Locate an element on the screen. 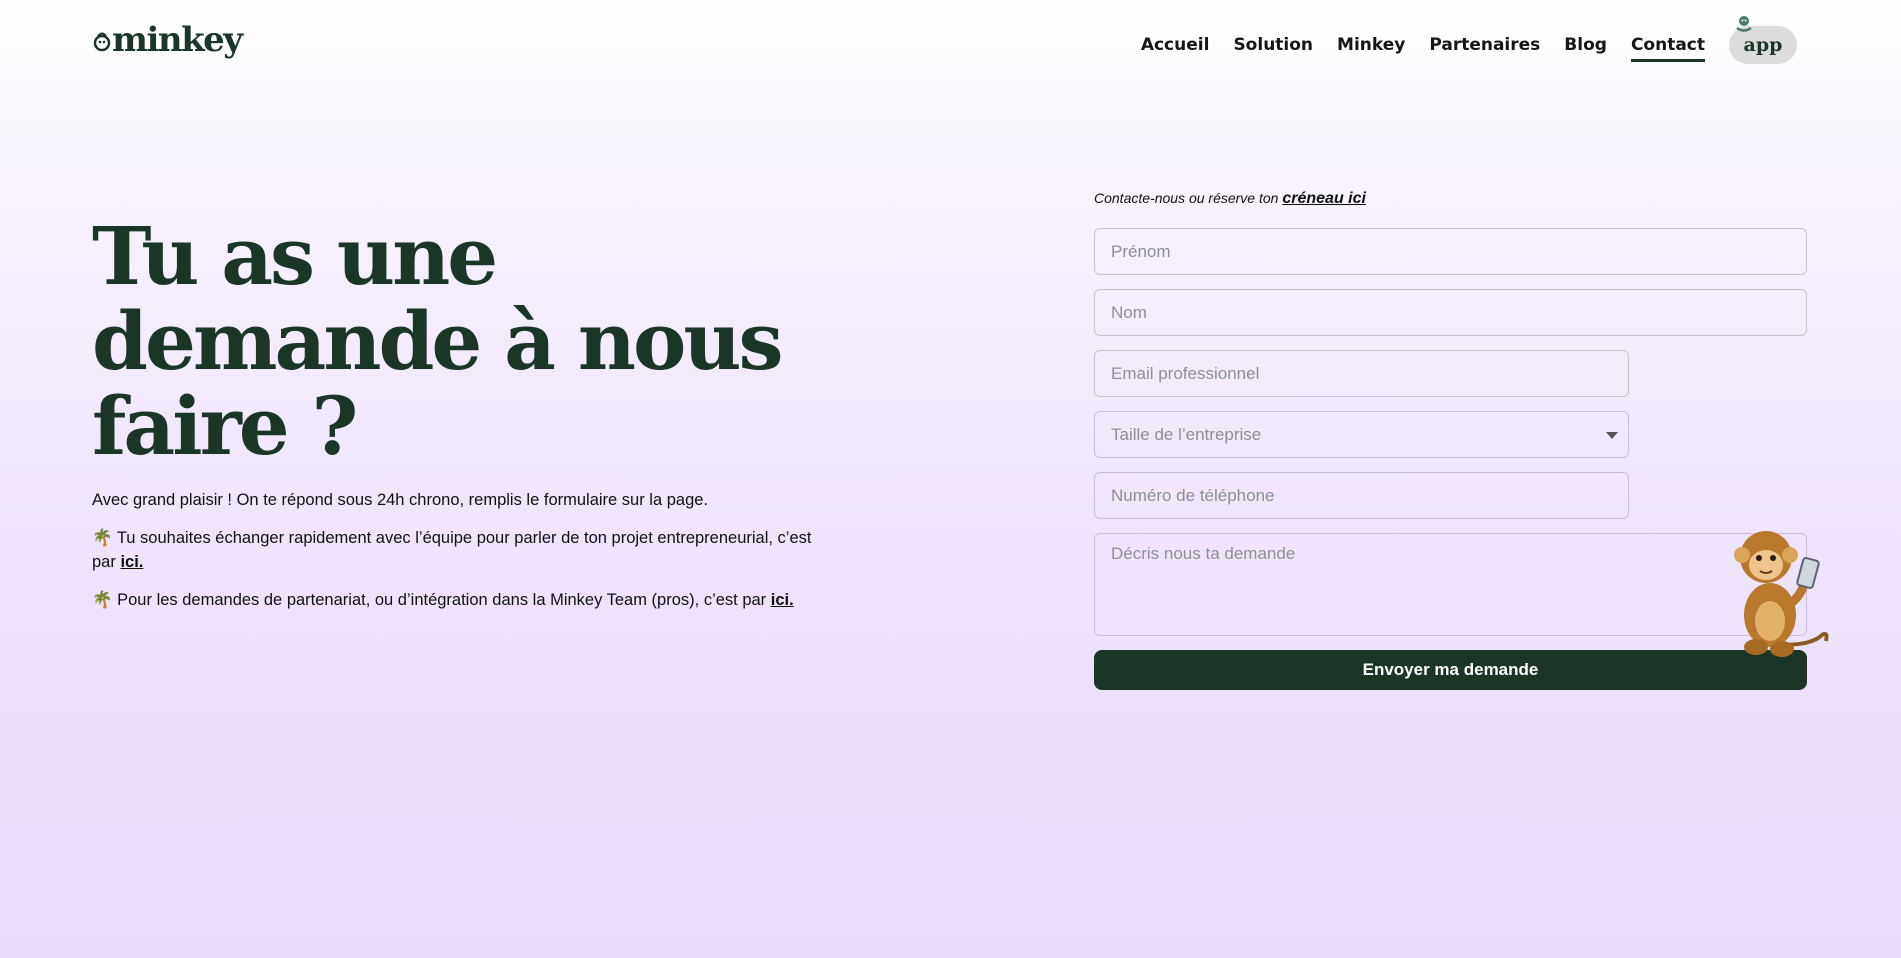 The height and width of the screenshot is (958, 1901). submit-button: Envoyer ma demande is located at coordinates (1450, 670).